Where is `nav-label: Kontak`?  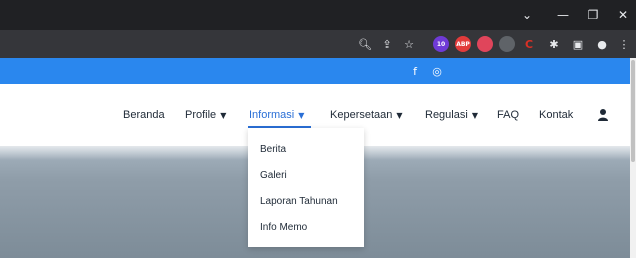
nav-label: Kontak is located at coordinates (556, 115).